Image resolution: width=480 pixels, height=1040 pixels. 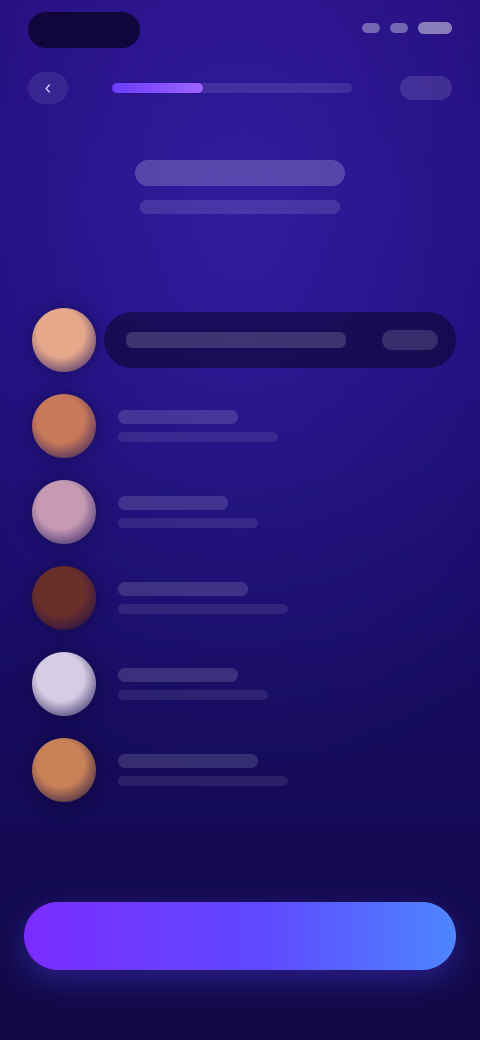 What do you see at coordinates (426, 88) in the screenshot?
I see `progress-chip` at bounding box center [426, 88].